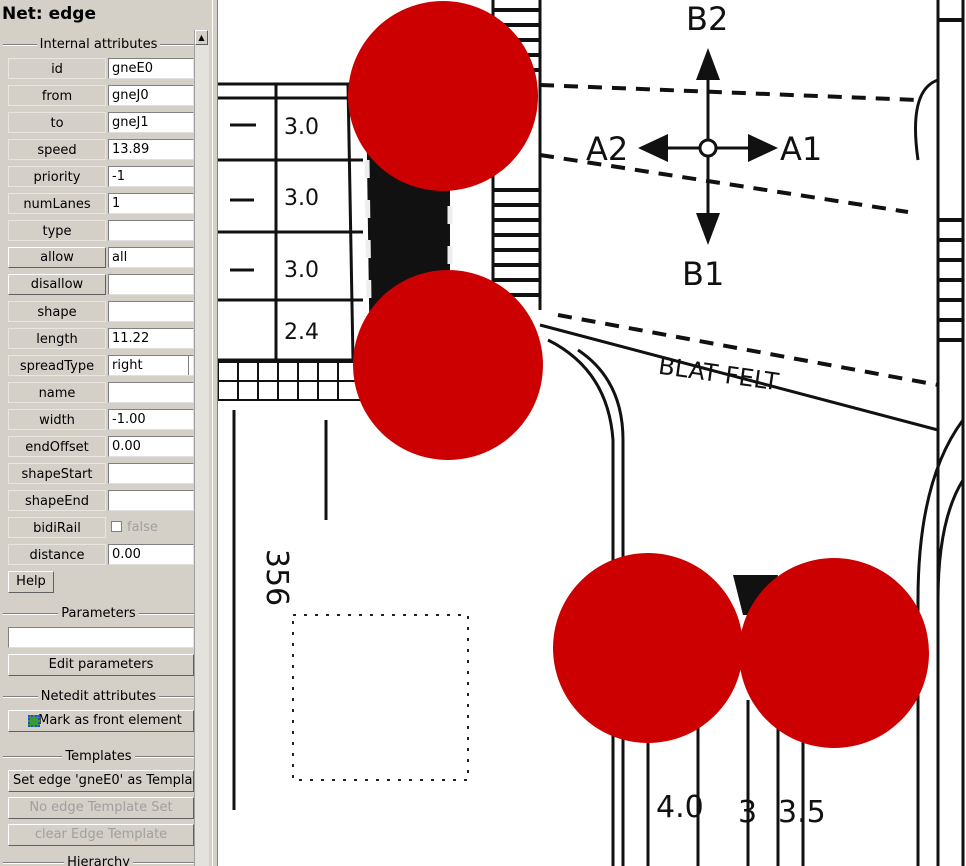 The image size is (966, 866). Describe the element at coordinates (130, 122) in the screenshot. I see `attribute-value-to: gneJ1` at that location.